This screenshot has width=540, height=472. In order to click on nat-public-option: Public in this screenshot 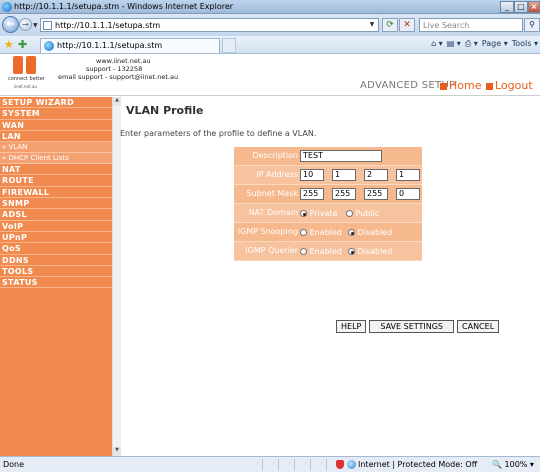, I will do `click(362, 213)`.